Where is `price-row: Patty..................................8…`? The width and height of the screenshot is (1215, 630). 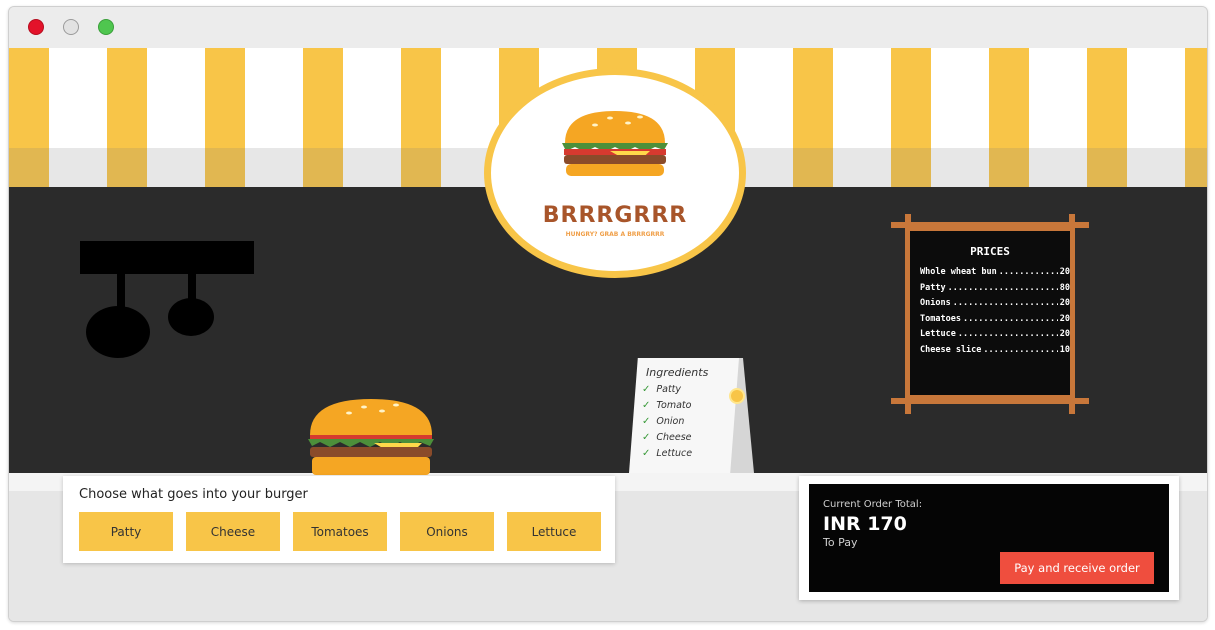
price-row: Patty..................................8… is located at coordinates (995, 287).